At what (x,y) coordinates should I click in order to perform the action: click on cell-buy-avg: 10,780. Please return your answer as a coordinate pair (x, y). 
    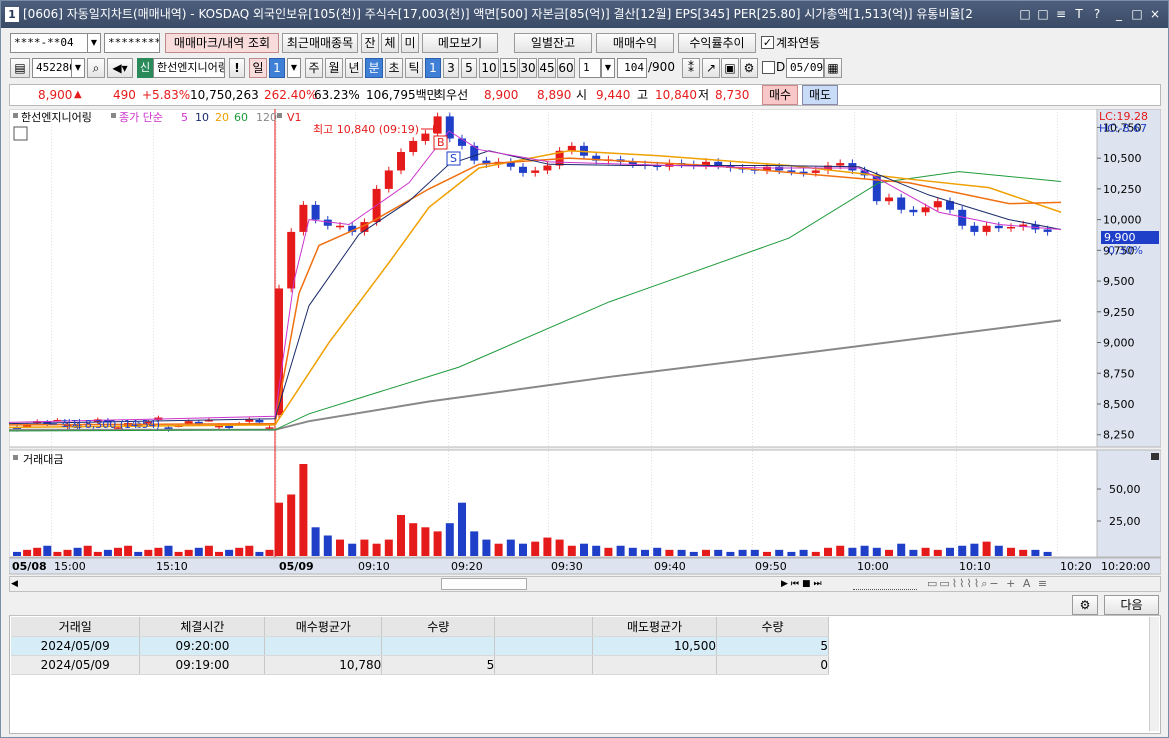
    Looking at the image, I should click on (323, 665).